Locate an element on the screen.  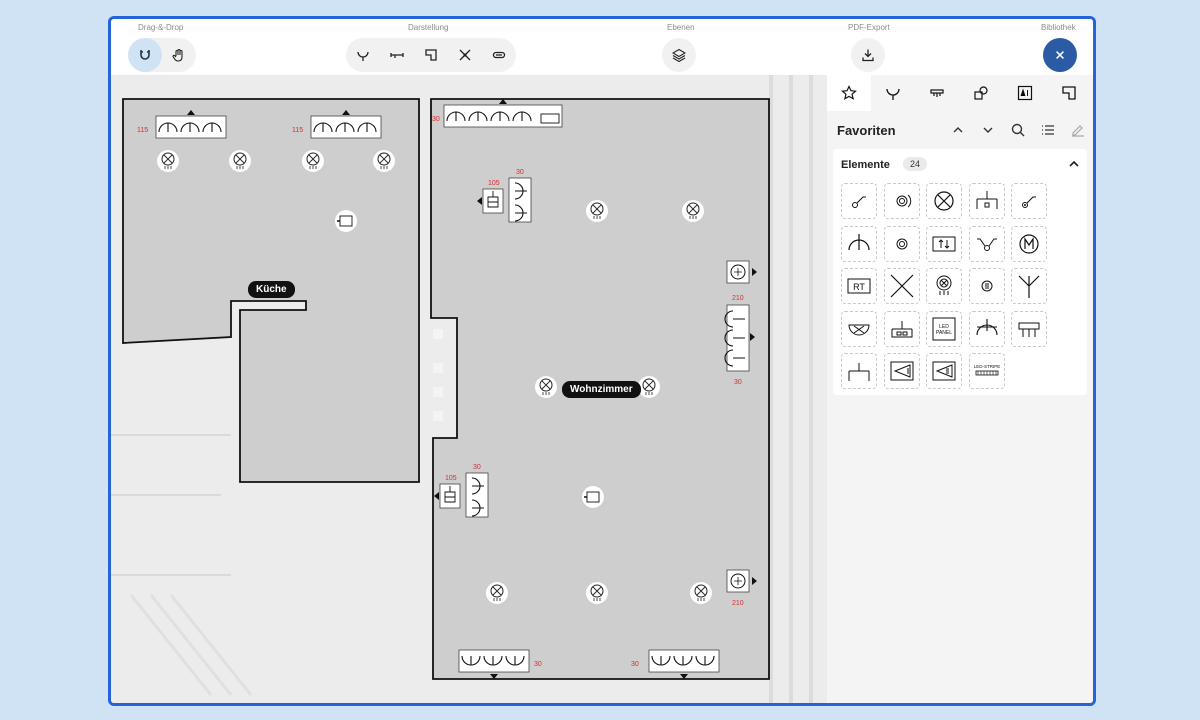
dimension-icon is located at coordinates (397, 55).